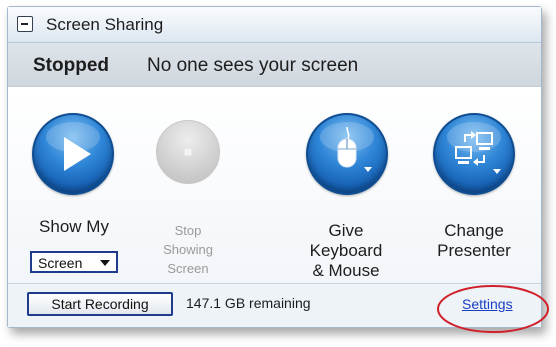 Image resolution: width=556 pixels, height=347 pixels. I want to click on stop-showing-label: Stop Showing Screen, so click(188, 249).